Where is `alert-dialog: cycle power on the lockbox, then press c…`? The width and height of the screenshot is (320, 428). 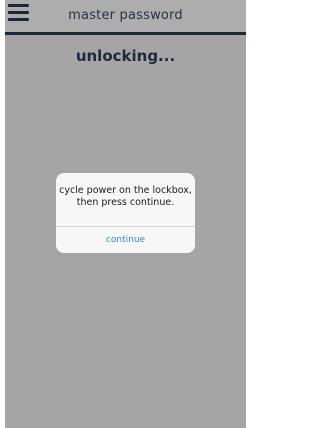
alert-dialog: cycle power on the lockbox, then press c… is located at coordinates (125, 213).